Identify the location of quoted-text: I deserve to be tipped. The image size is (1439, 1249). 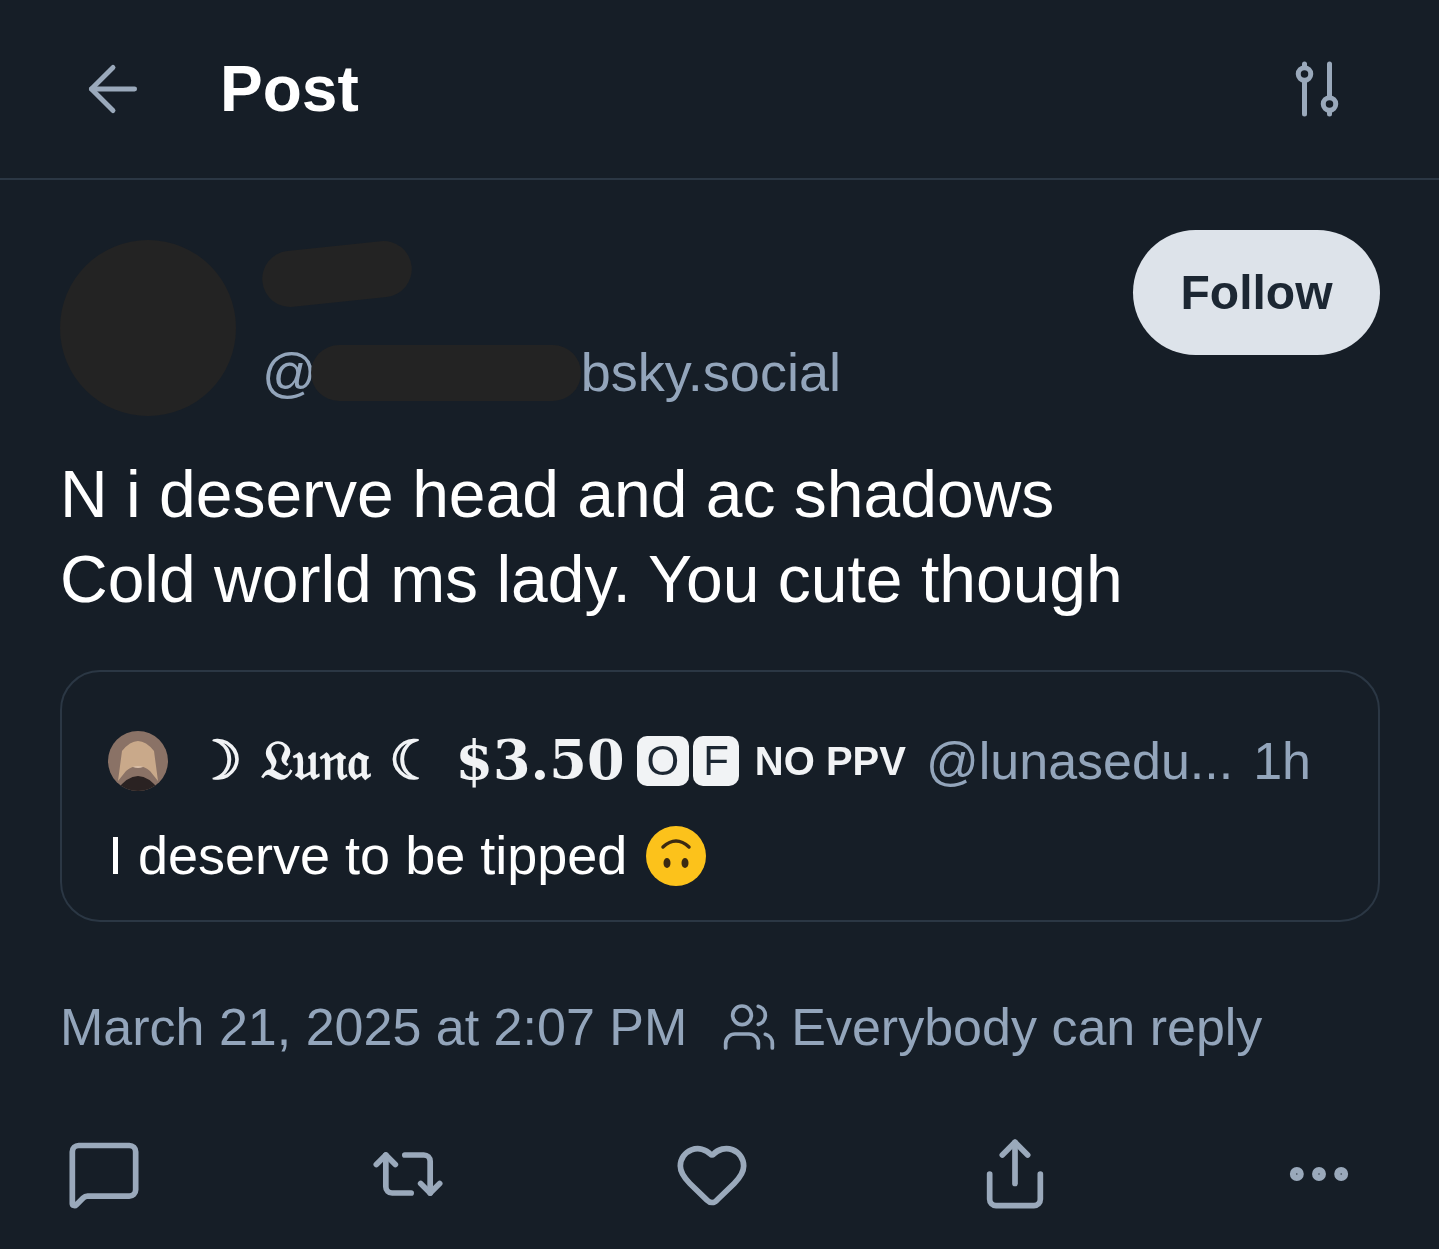
(368, 855).